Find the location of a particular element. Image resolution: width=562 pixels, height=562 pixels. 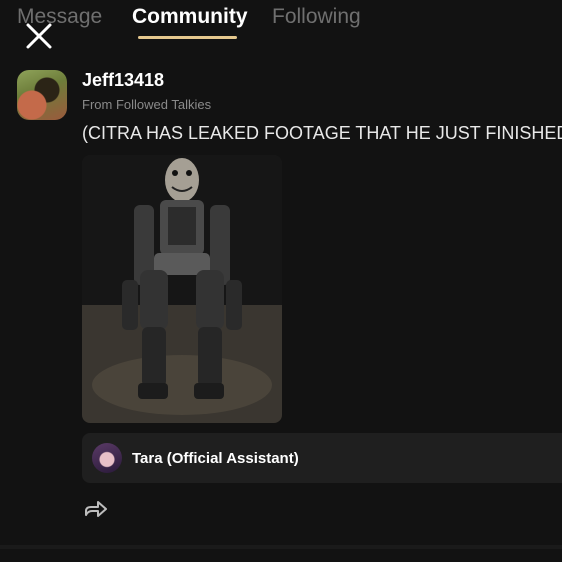

top-tabs: Message Community Following is located at coordinates (281, 22).